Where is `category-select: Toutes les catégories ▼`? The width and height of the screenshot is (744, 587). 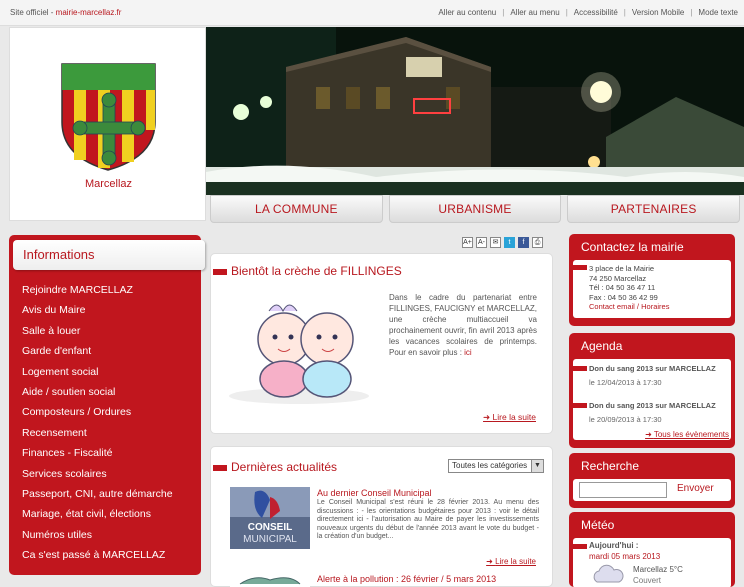 category-select: Toutes les catégories ▼ is located at coordinates (496, 466).